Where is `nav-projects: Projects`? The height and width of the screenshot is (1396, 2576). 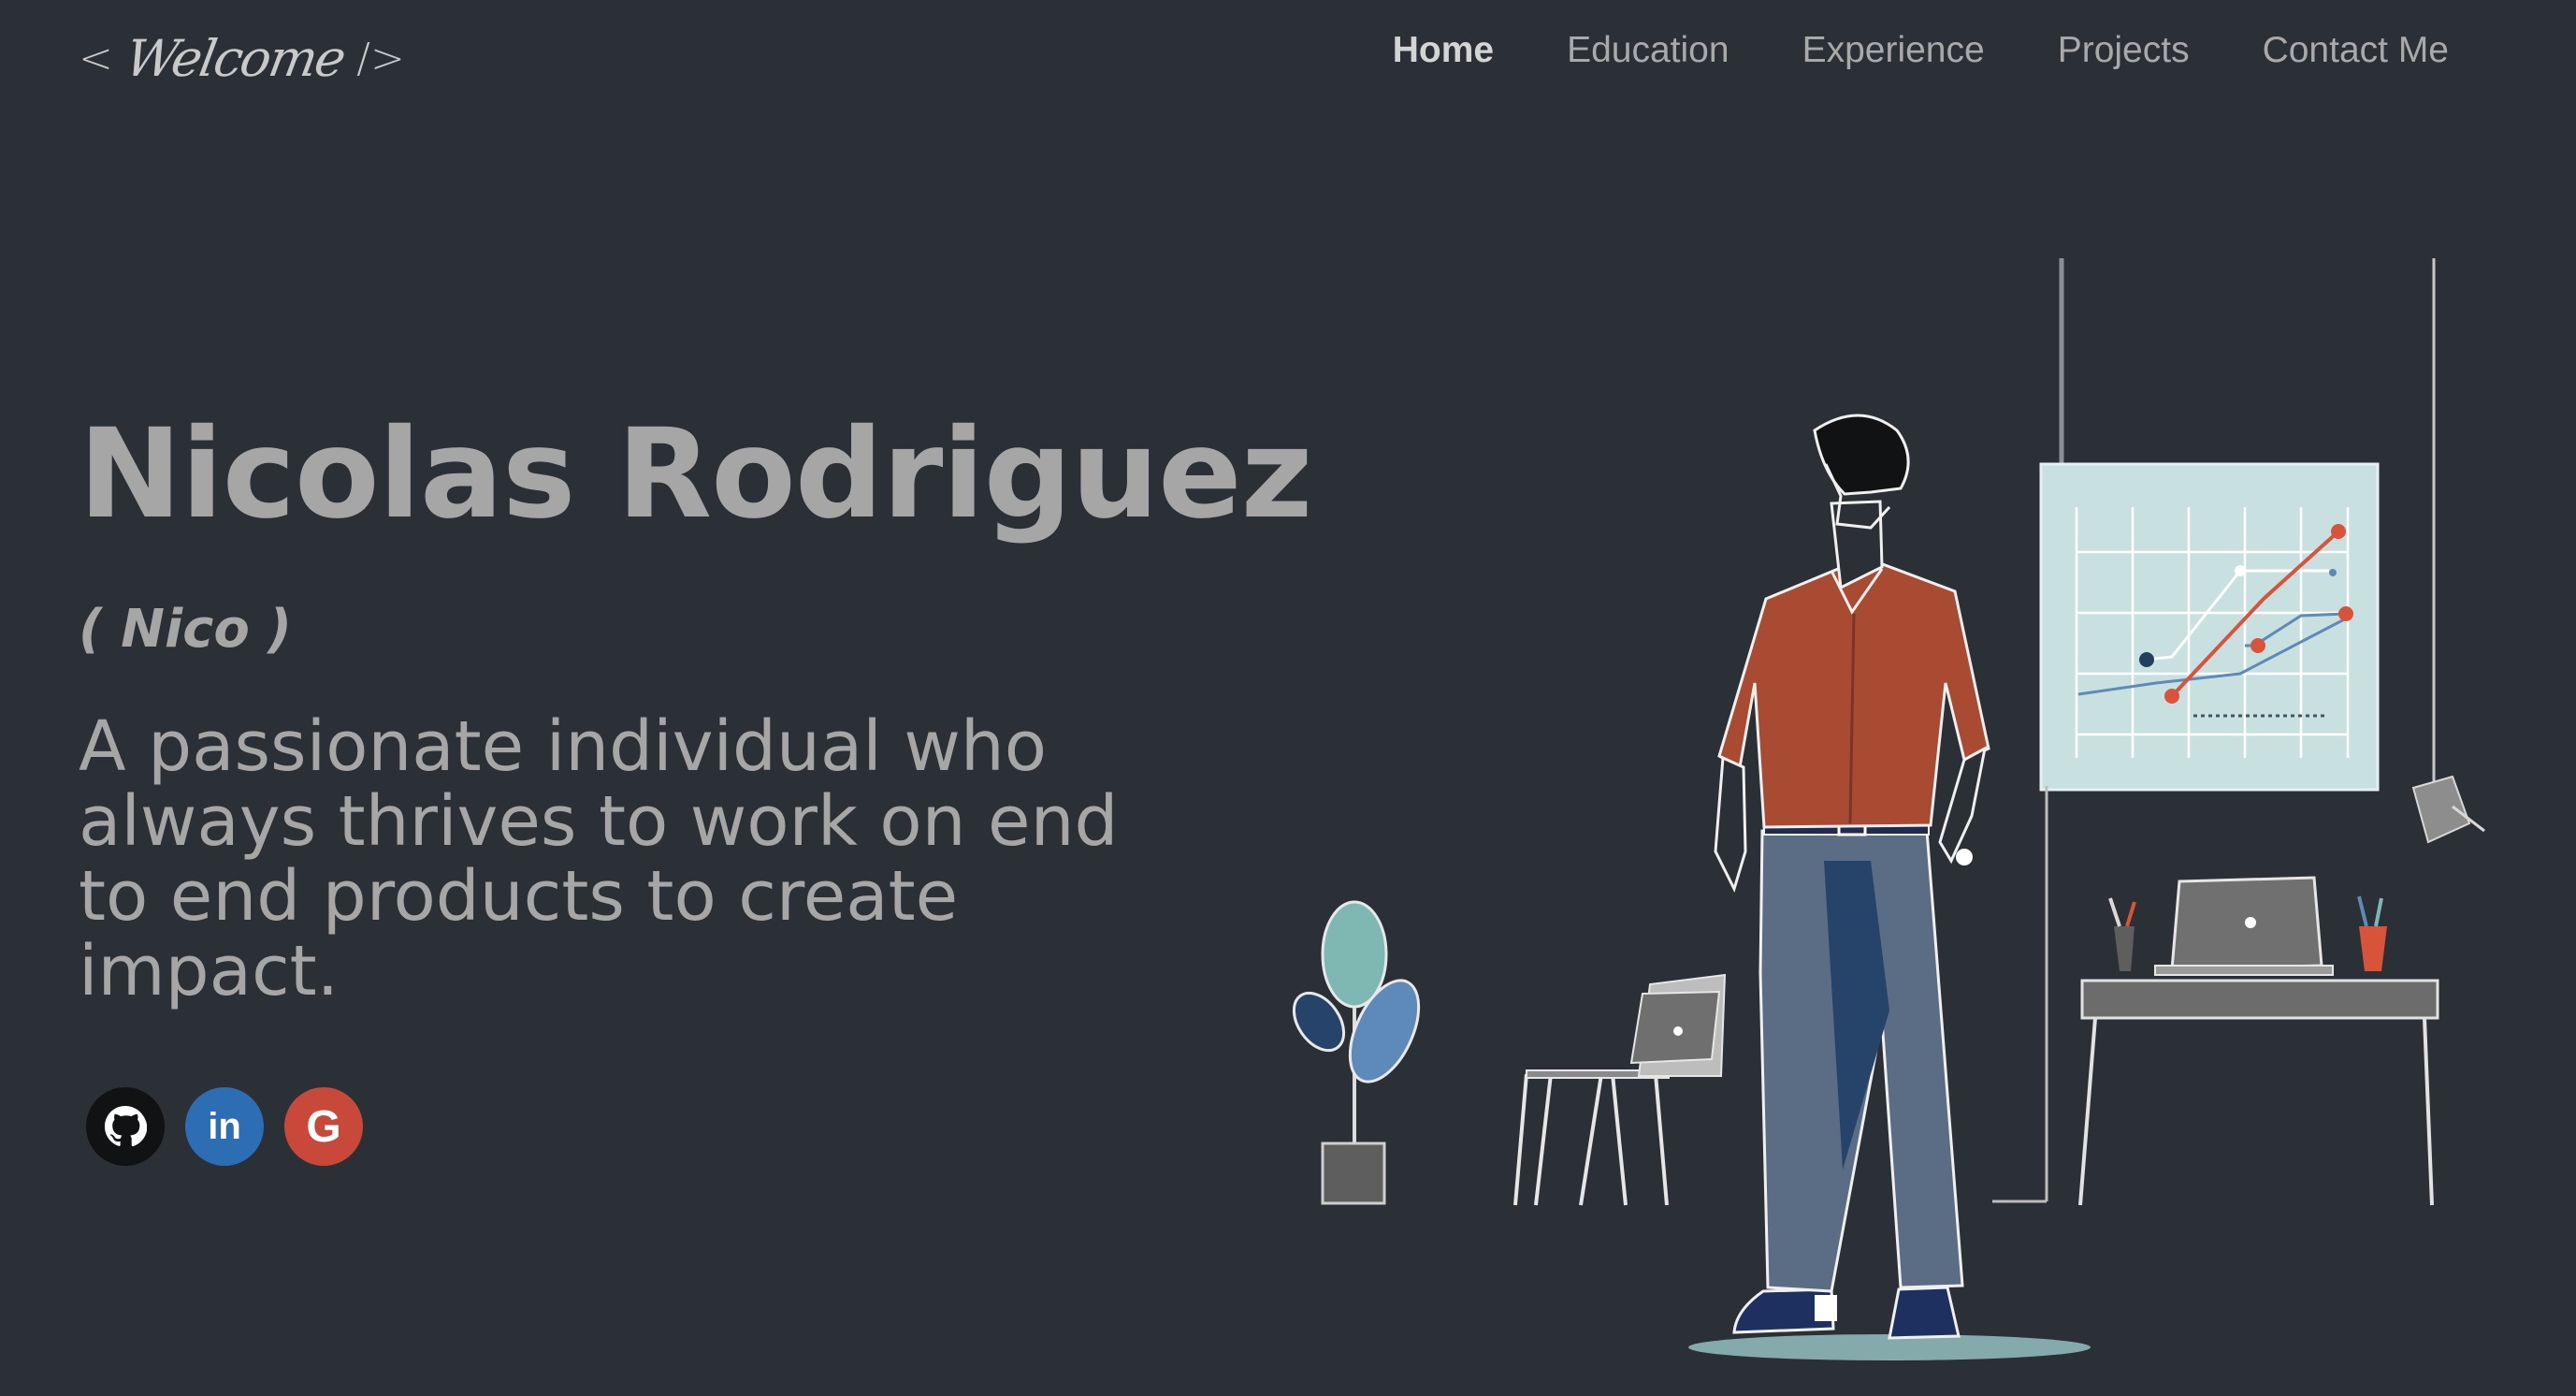
nav-projects: Projects is located at coordinates (2124, 50).